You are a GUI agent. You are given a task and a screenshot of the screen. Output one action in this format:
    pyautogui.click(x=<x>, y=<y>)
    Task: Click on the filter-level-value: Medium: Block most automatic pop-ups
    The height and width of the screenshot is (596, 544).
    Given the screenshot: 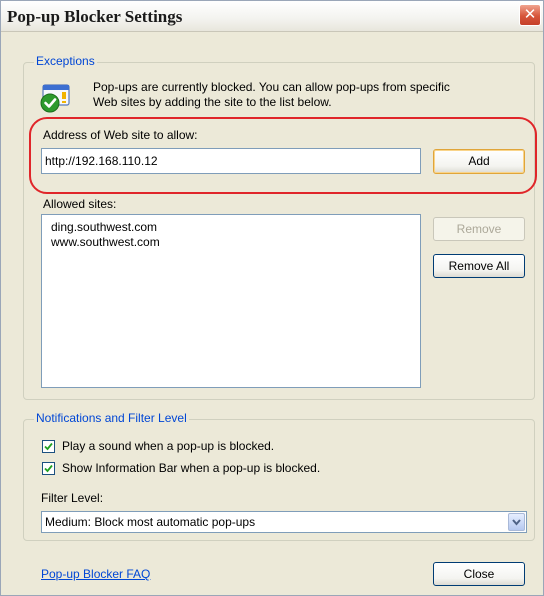 What is the action you would take?
    pyautogui.click(x=150, y=522)
    